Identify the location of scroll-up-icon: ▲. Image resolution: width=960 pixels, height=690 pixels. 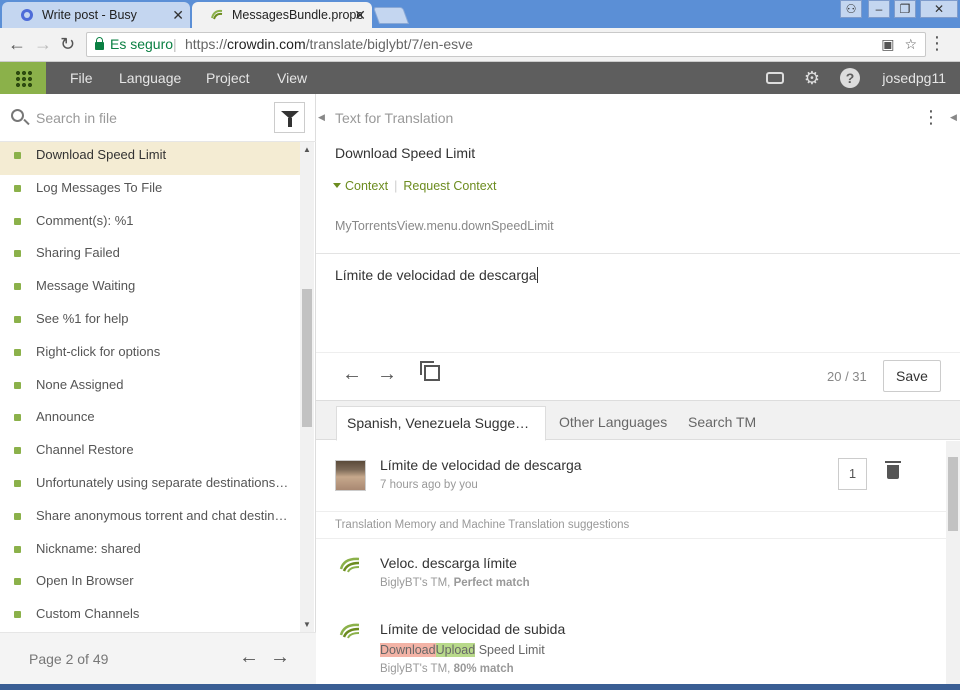
(307, 149).